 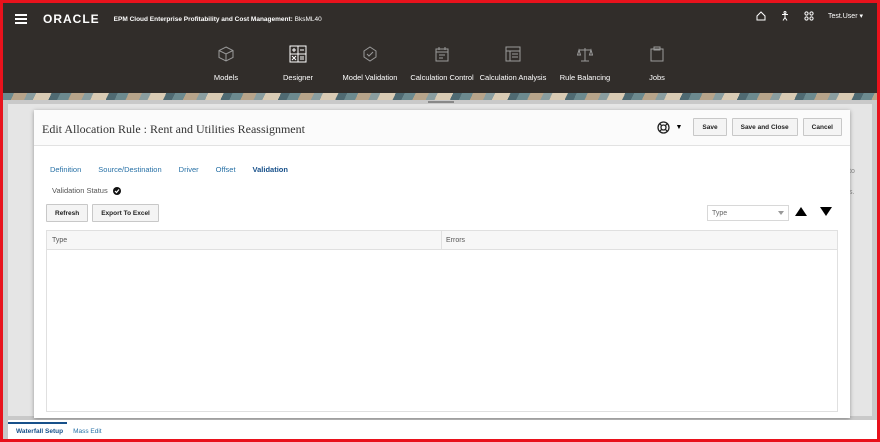 What do you see at coordinates (764, 127) in the screenshot?
I see `save-and-close-button: Save and Close` at bounding box center [764, 127].